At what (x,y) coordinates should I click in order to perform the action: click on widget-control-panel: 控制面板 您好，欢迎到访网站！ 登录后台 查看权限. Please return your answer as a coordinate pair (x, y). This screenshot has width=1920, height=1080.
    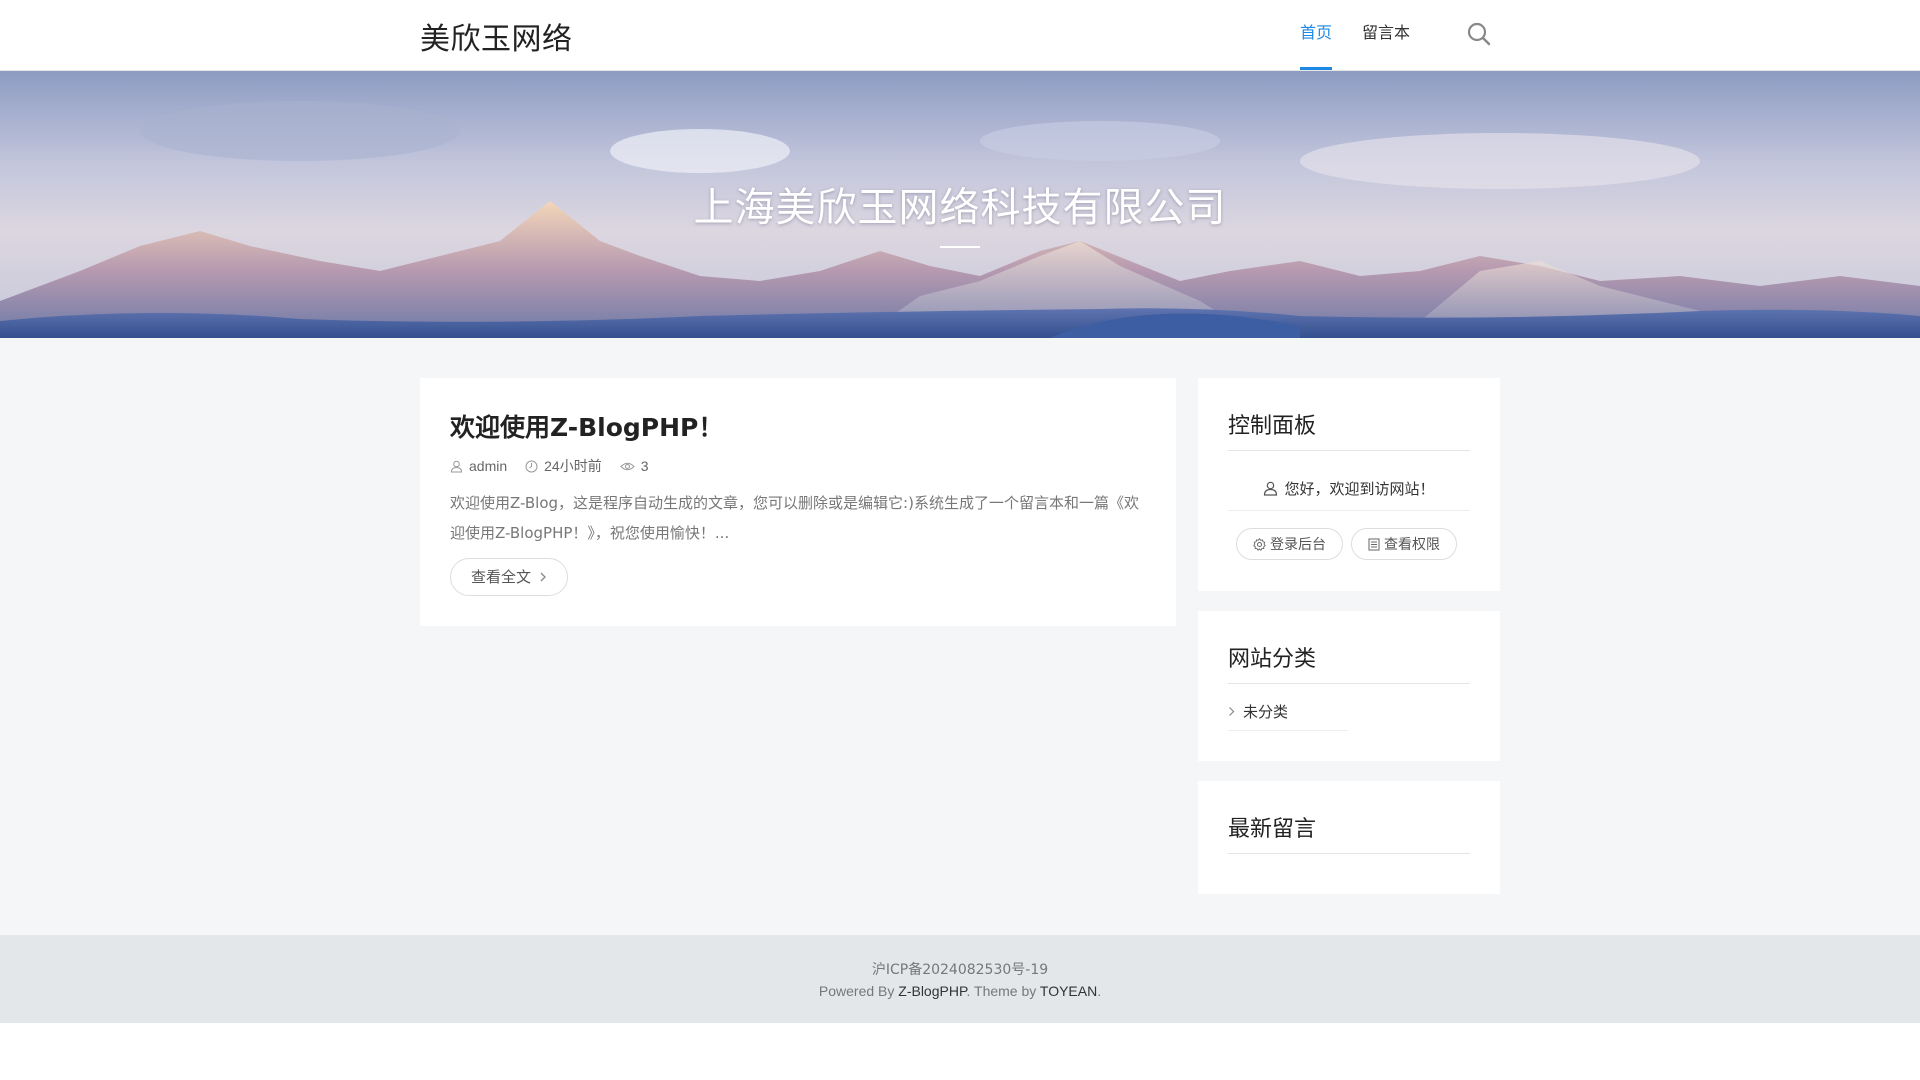
    Looking at the image, I should click on (1349, 484).